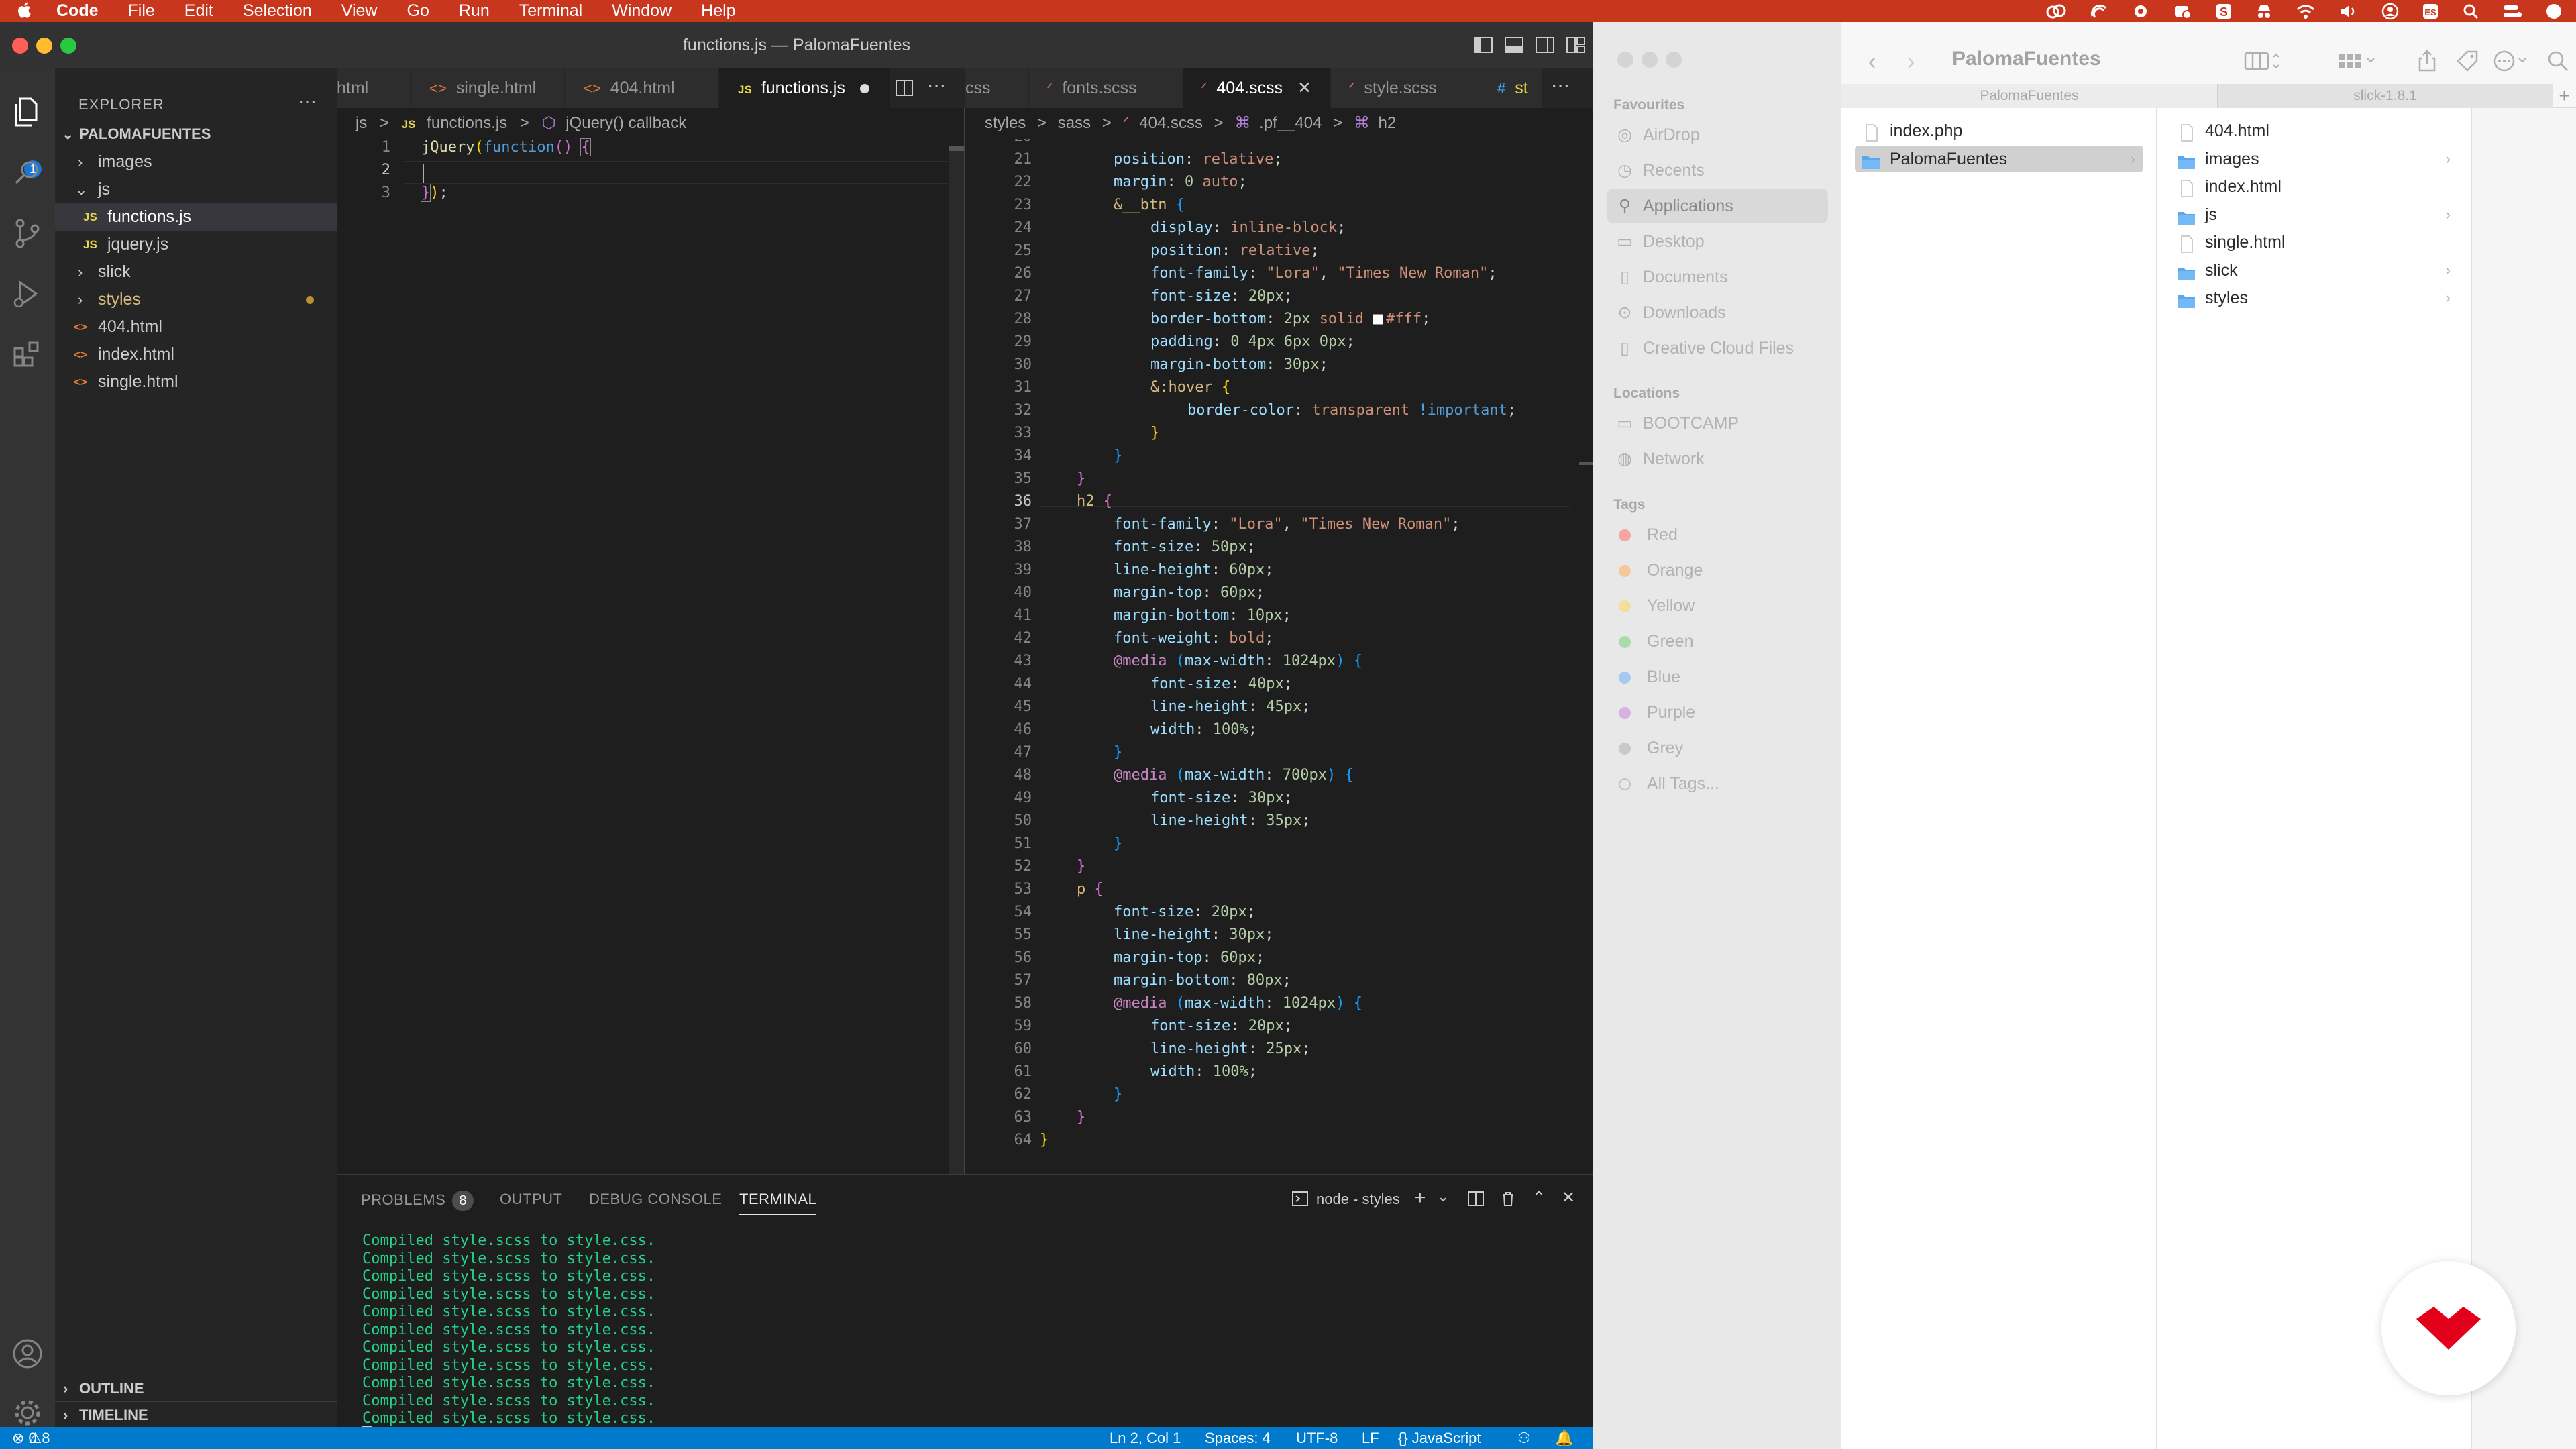  I want to click on tab-404-scss: ᐟ 404.scss ✕, so click(1257, 88).